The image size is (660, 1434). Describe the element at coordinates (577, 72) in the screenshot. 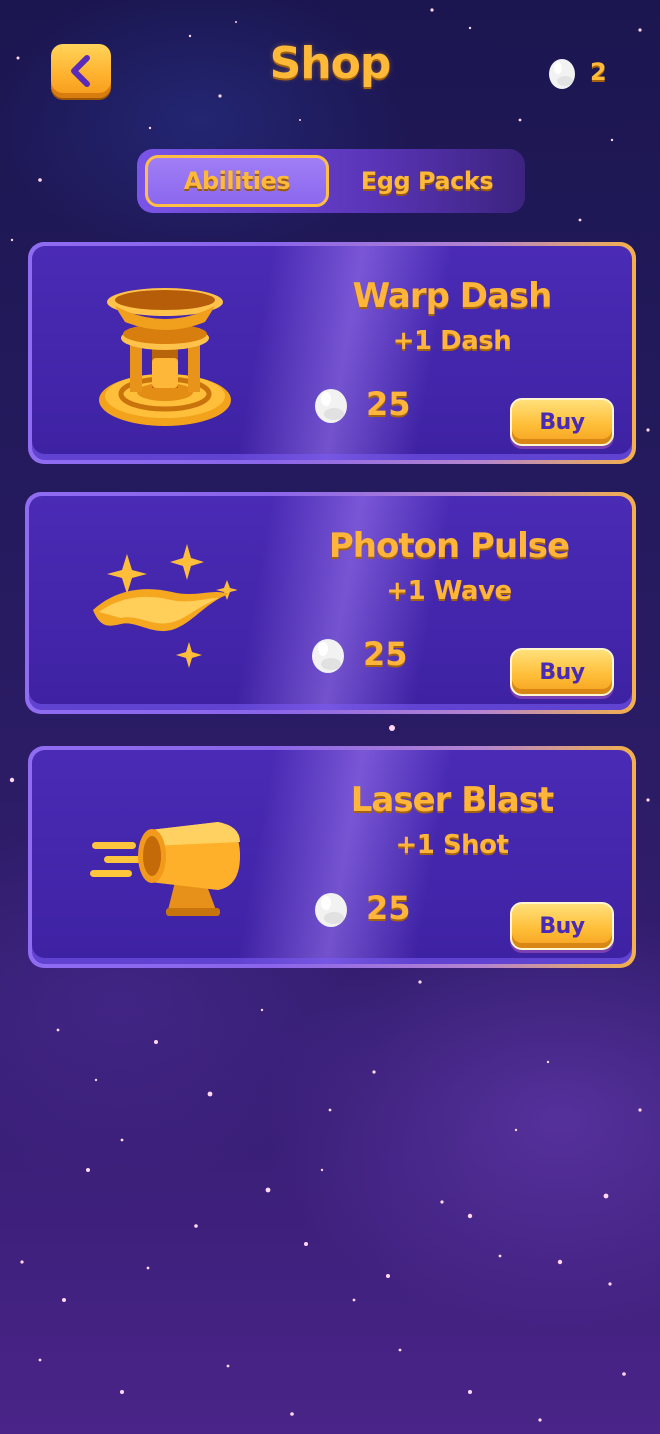

I see `egg-balance: 2` at that location.